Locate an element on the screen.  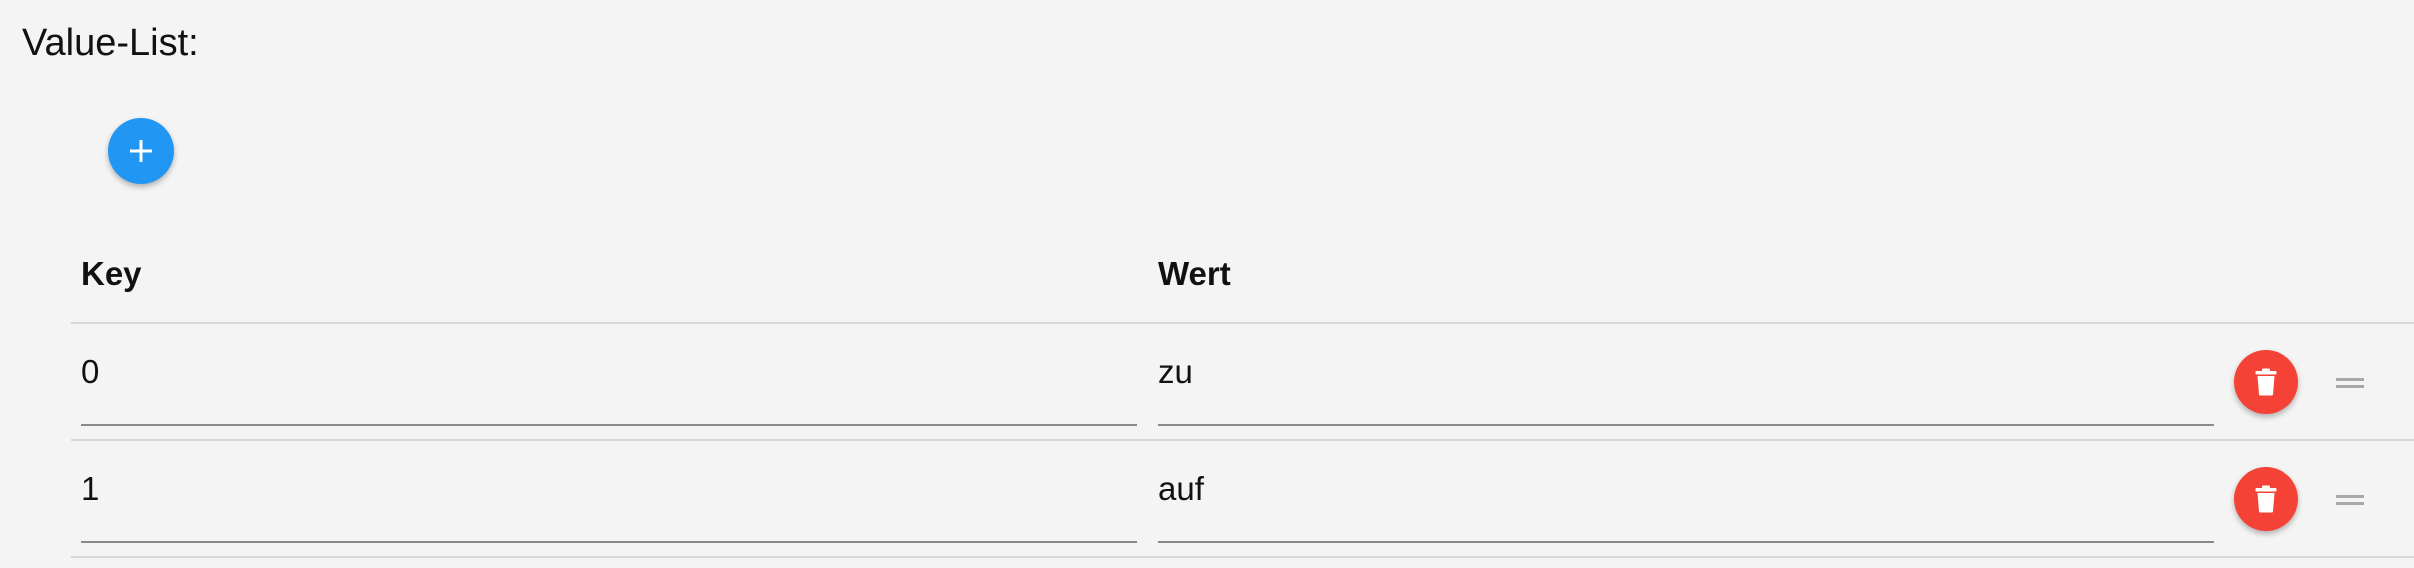
column-header-wert: Wert is located at coordinates (1194, 273).